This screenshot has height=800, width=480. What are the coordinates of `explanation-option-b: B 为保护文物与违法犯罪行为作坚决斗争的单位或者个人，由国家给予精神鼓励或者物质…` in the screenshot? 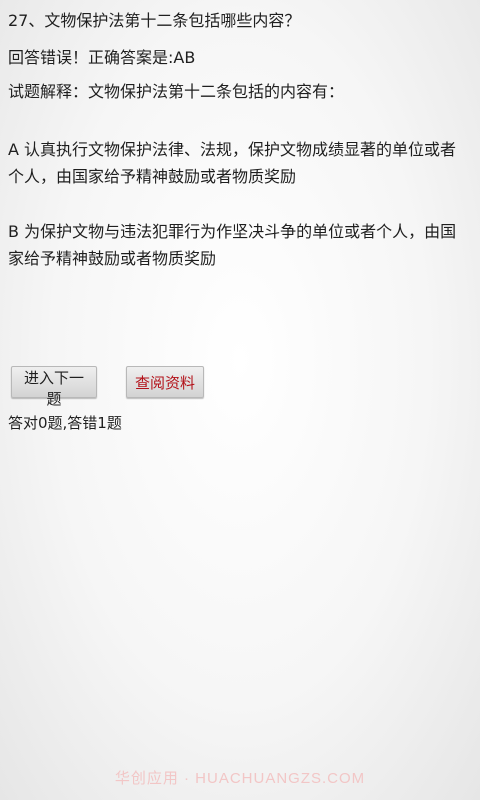 It's located at (232, 245).